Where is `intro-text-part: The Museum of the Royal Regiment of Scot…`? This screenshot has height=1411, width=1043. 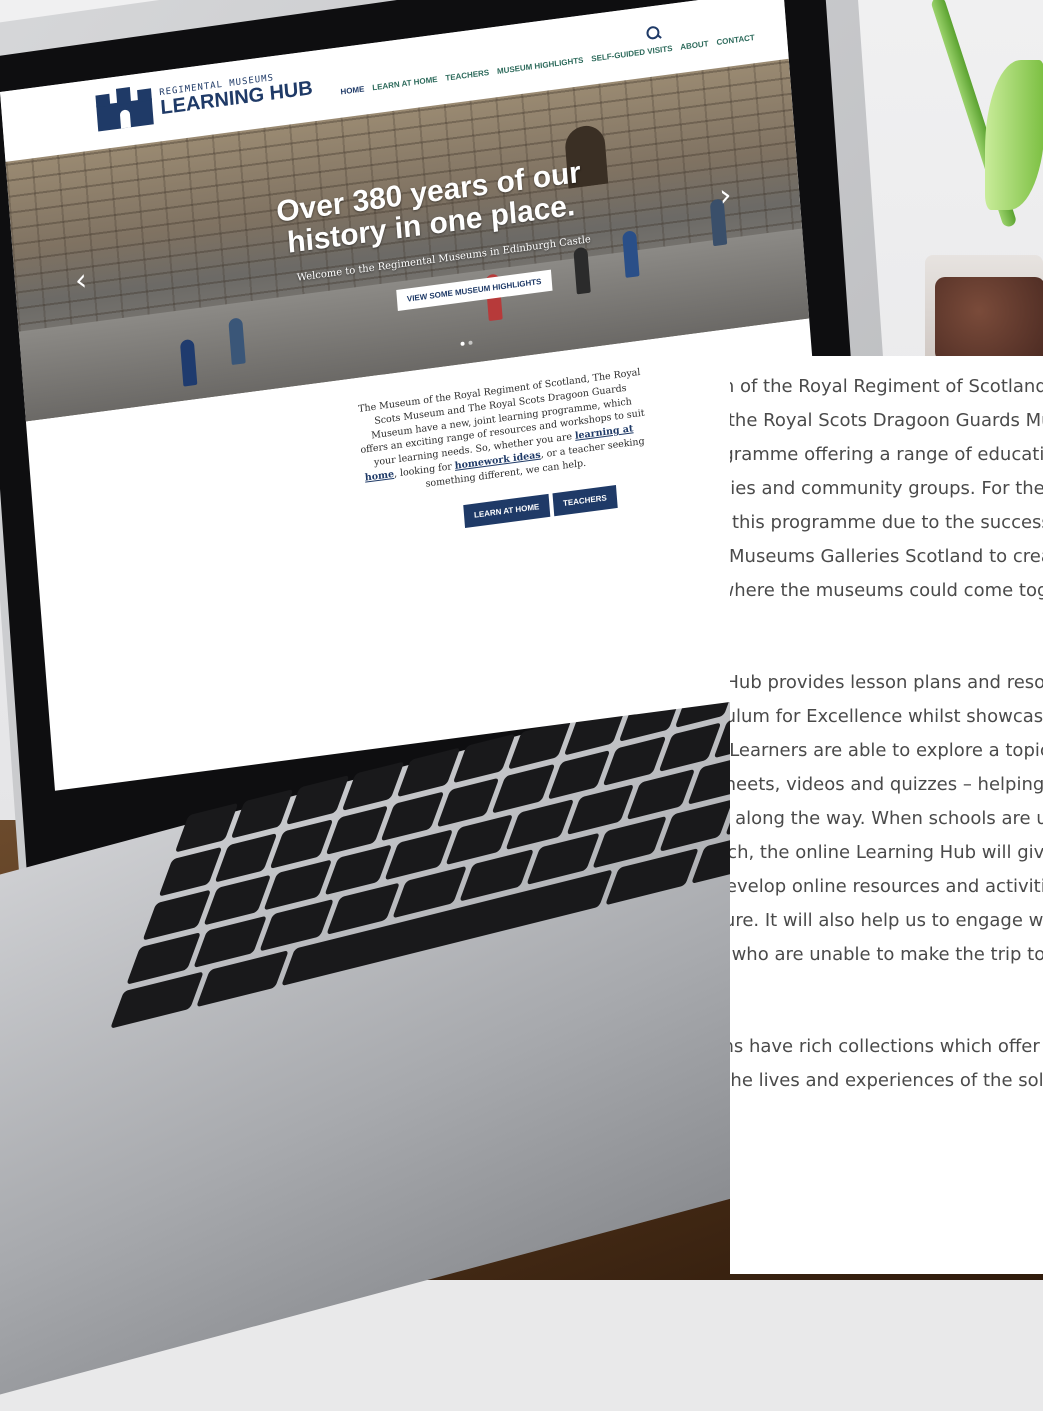 intro-text-part: The Museum of the Royal Regiment of Scot… is located at coordinates (501, 417).